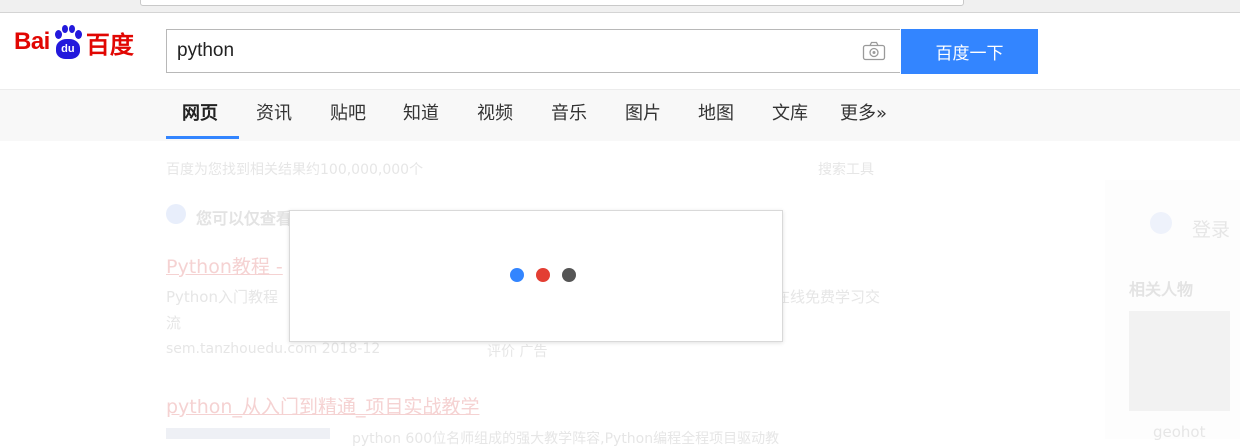  Describe the element at coordinates (1179, 361) in the screenshot. I see `person-avatar` at that location.